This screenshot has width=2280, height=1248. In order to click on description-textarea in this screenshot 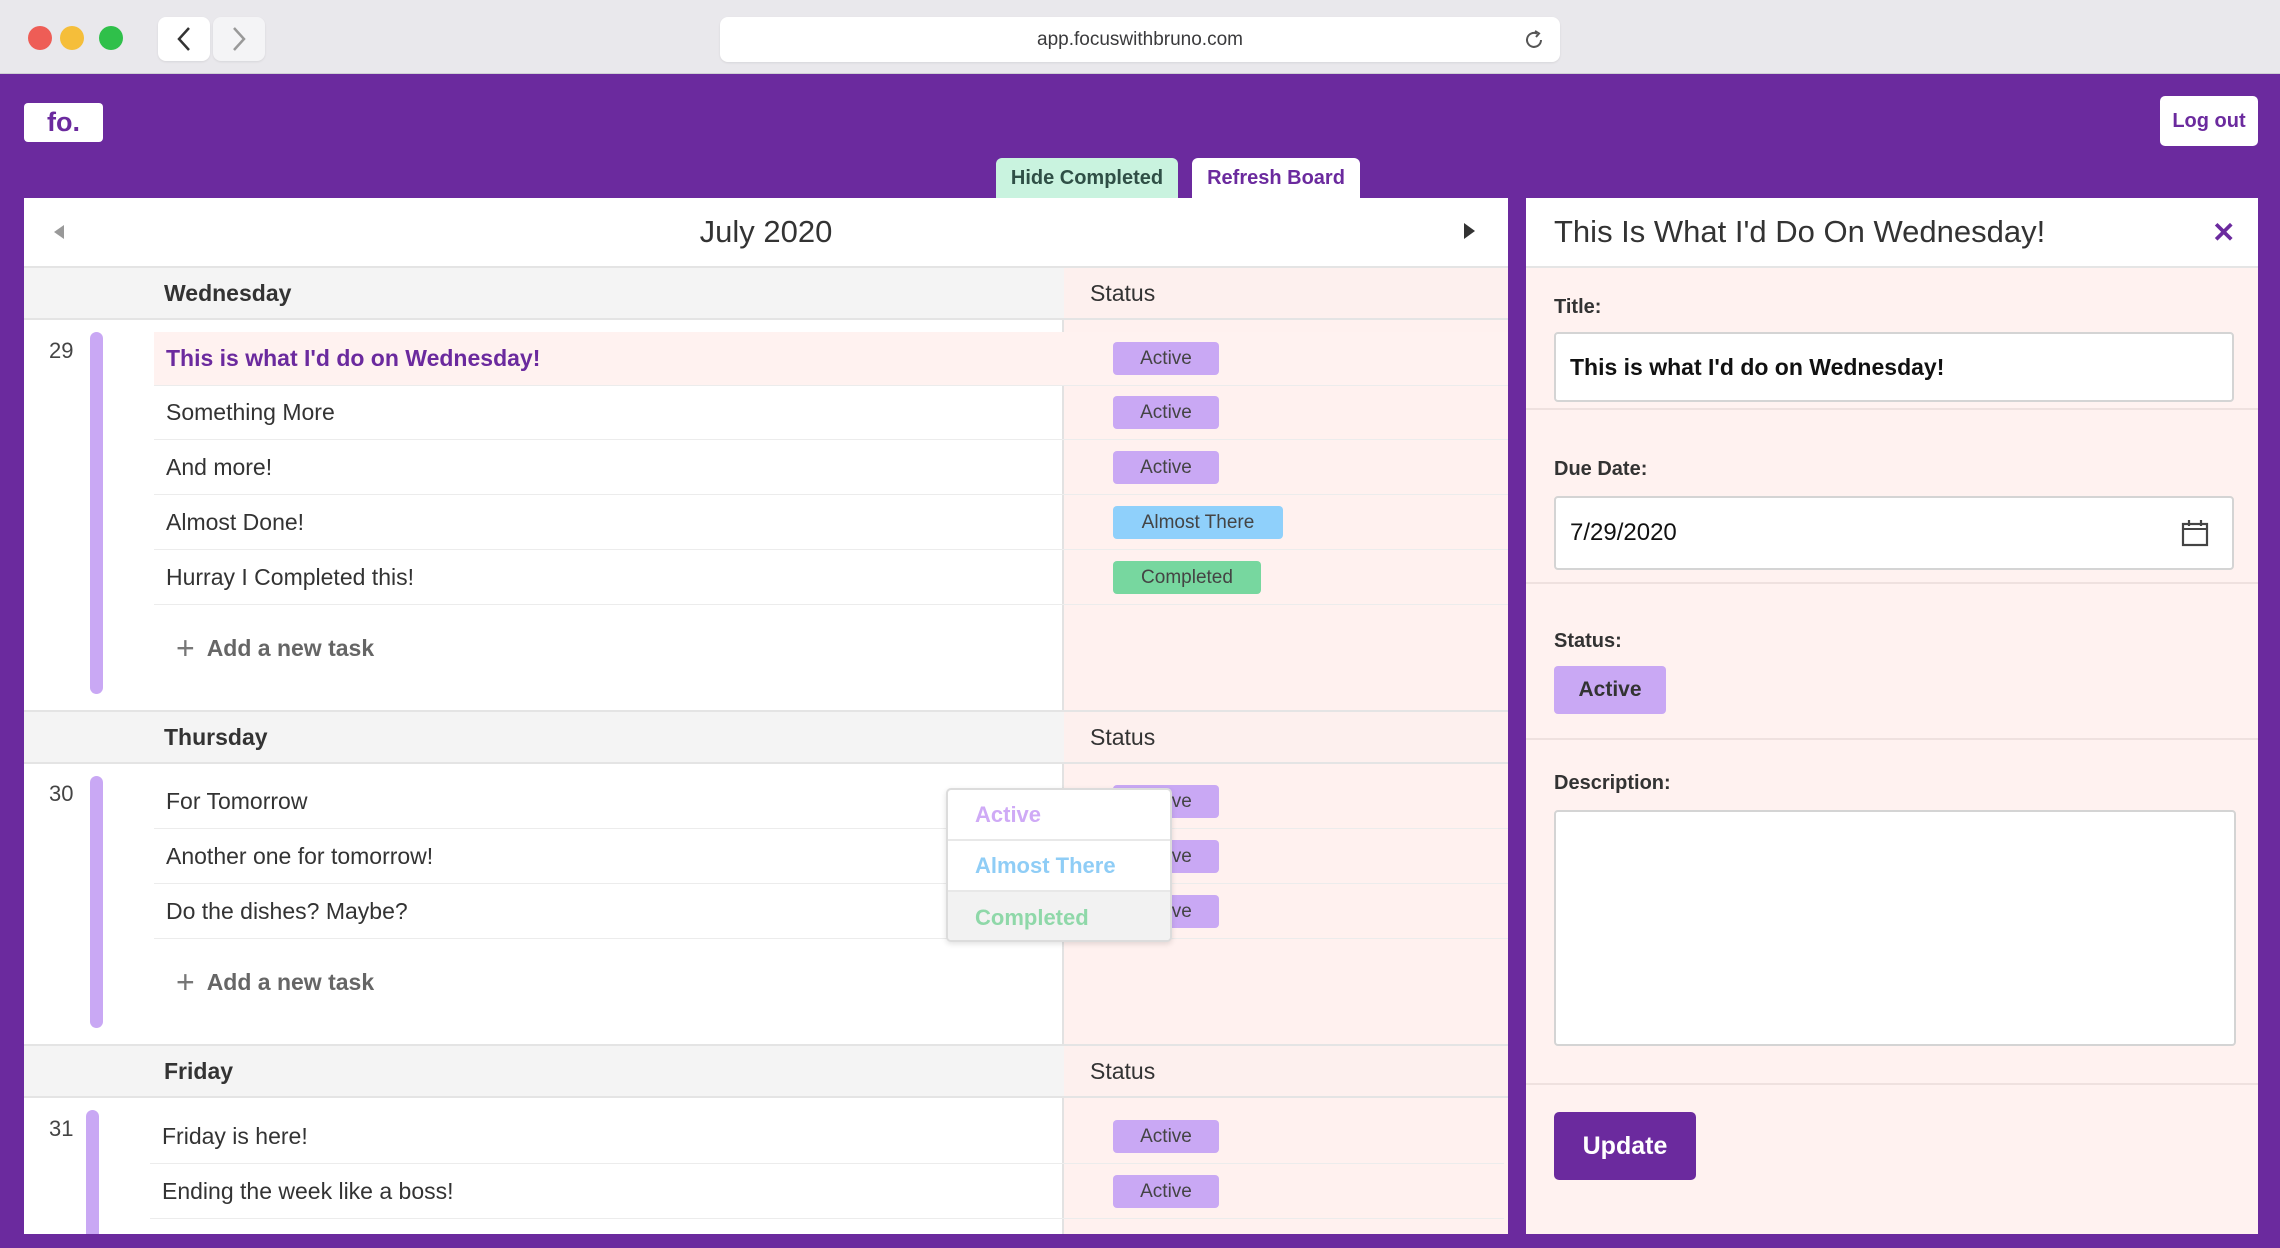, I will do `click(1895, 928)`.